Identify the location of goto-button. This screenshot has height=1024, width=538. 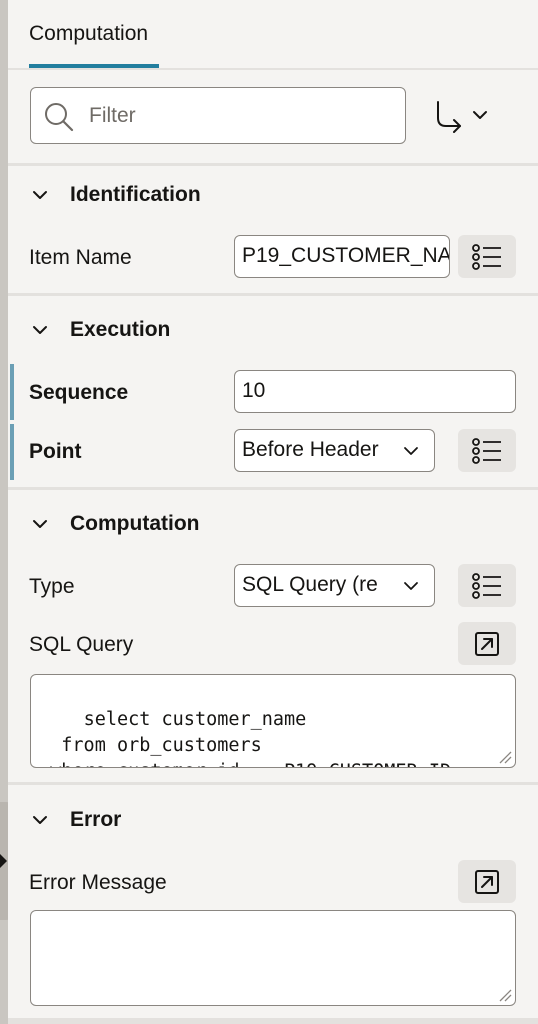
(462, 116).